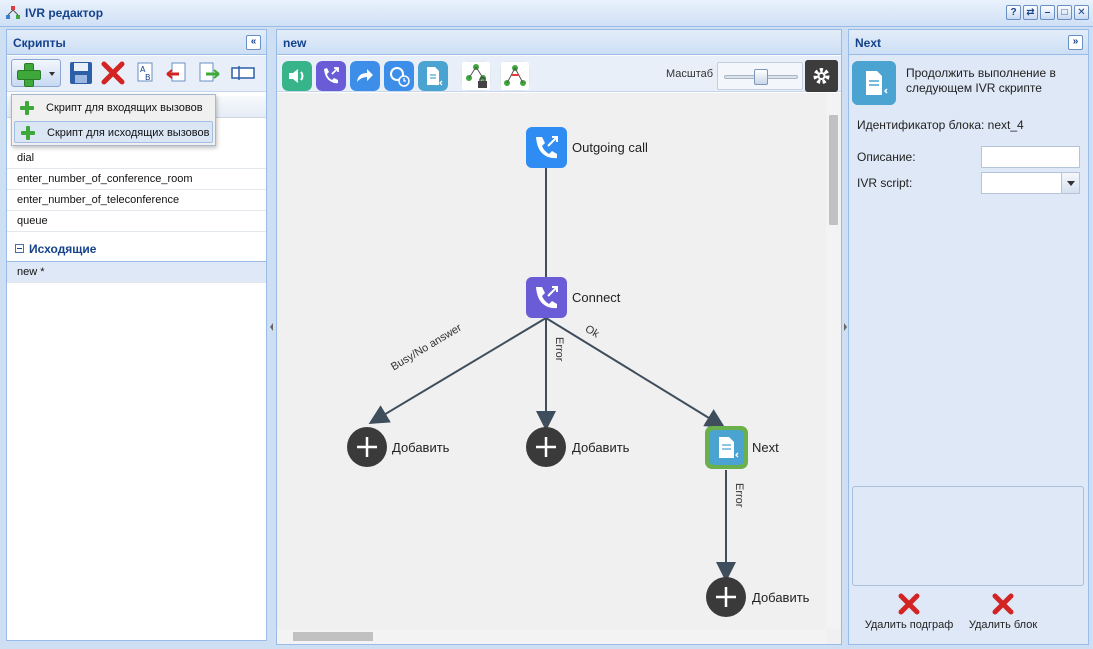  What do you see at coordinates (295, 43) in the screenshot?
I see `editor-panel-title: new` at bounding box center [295, 43].